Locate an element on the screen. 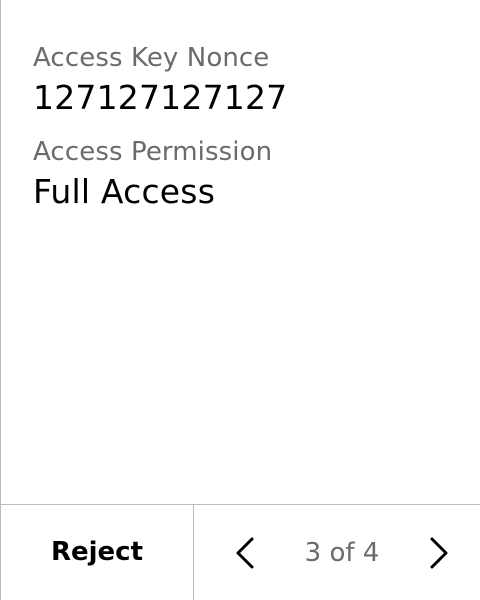 Image resolution: width=480 pixels, height=600 pixels. reject-button: Reject is located at coordinates (97, 552).